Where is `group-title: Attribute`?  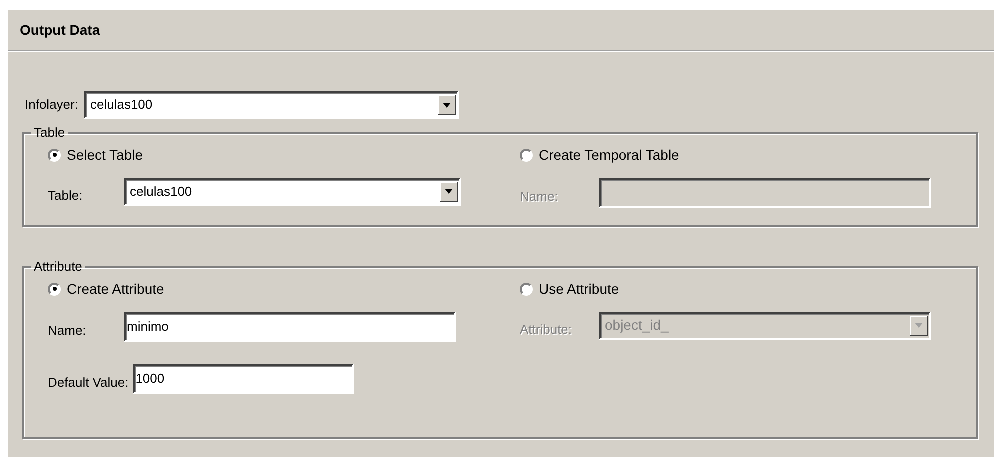
group-title: Attribute is located at coordinates (58, 267).